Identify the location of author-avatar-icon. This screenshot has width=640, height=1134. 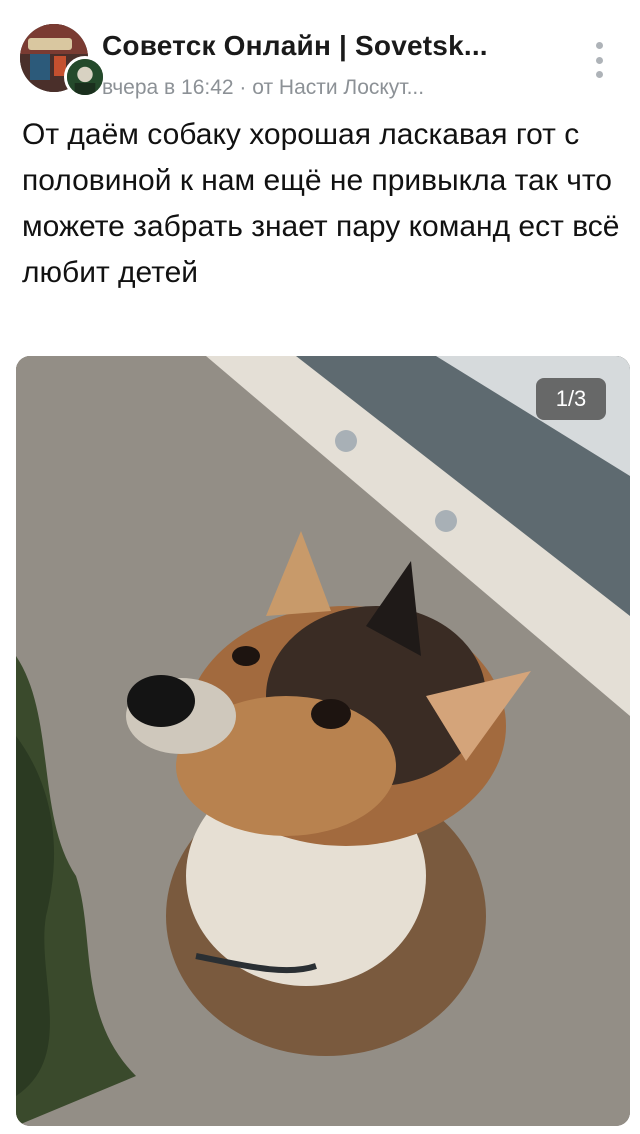
(85, 77).